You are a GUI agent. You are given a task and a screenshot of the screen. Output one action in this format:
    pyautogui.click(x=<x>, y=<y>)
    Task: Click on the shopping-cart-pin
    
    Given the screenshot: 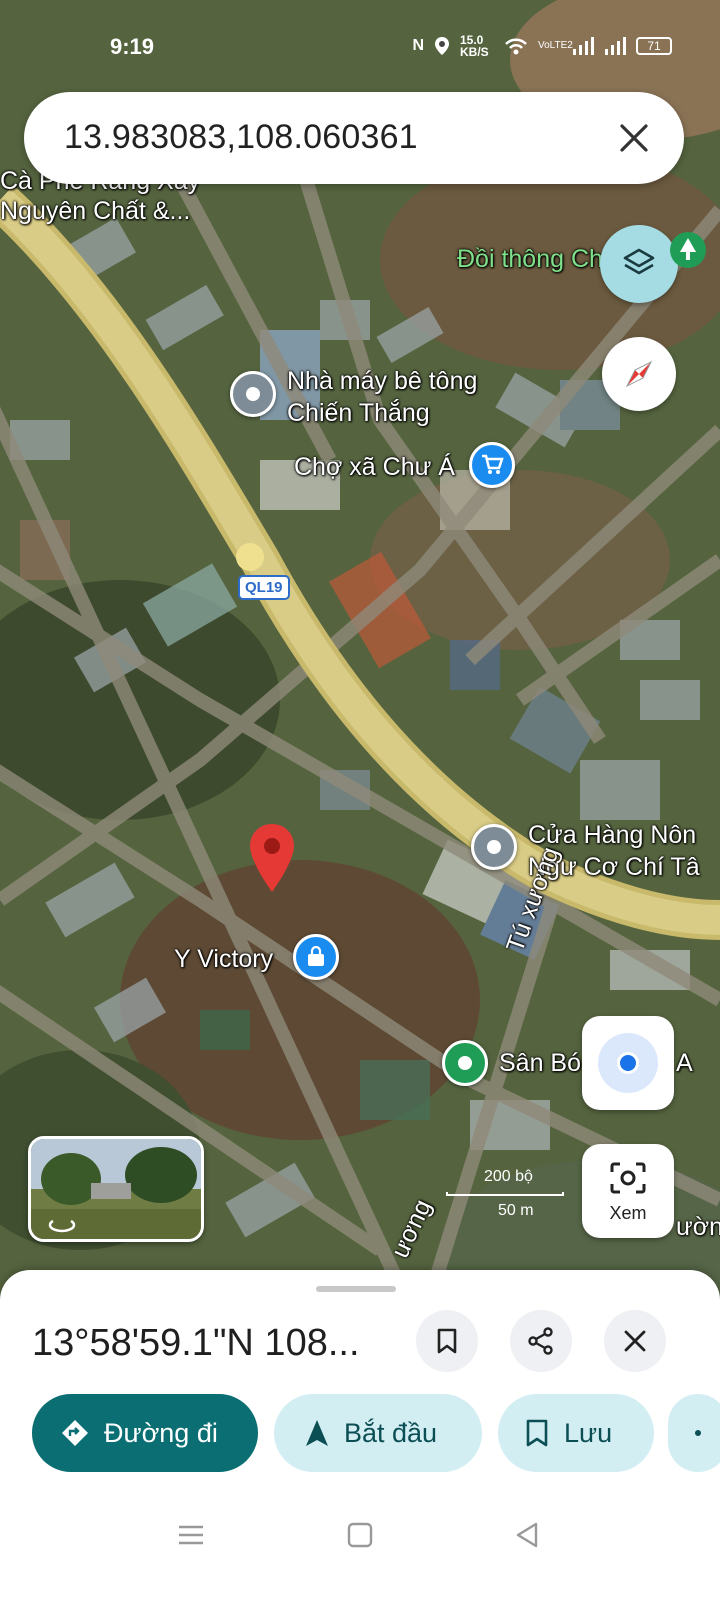 What is the action you would take?
    pyautogui.click(x=492, y=465)
    